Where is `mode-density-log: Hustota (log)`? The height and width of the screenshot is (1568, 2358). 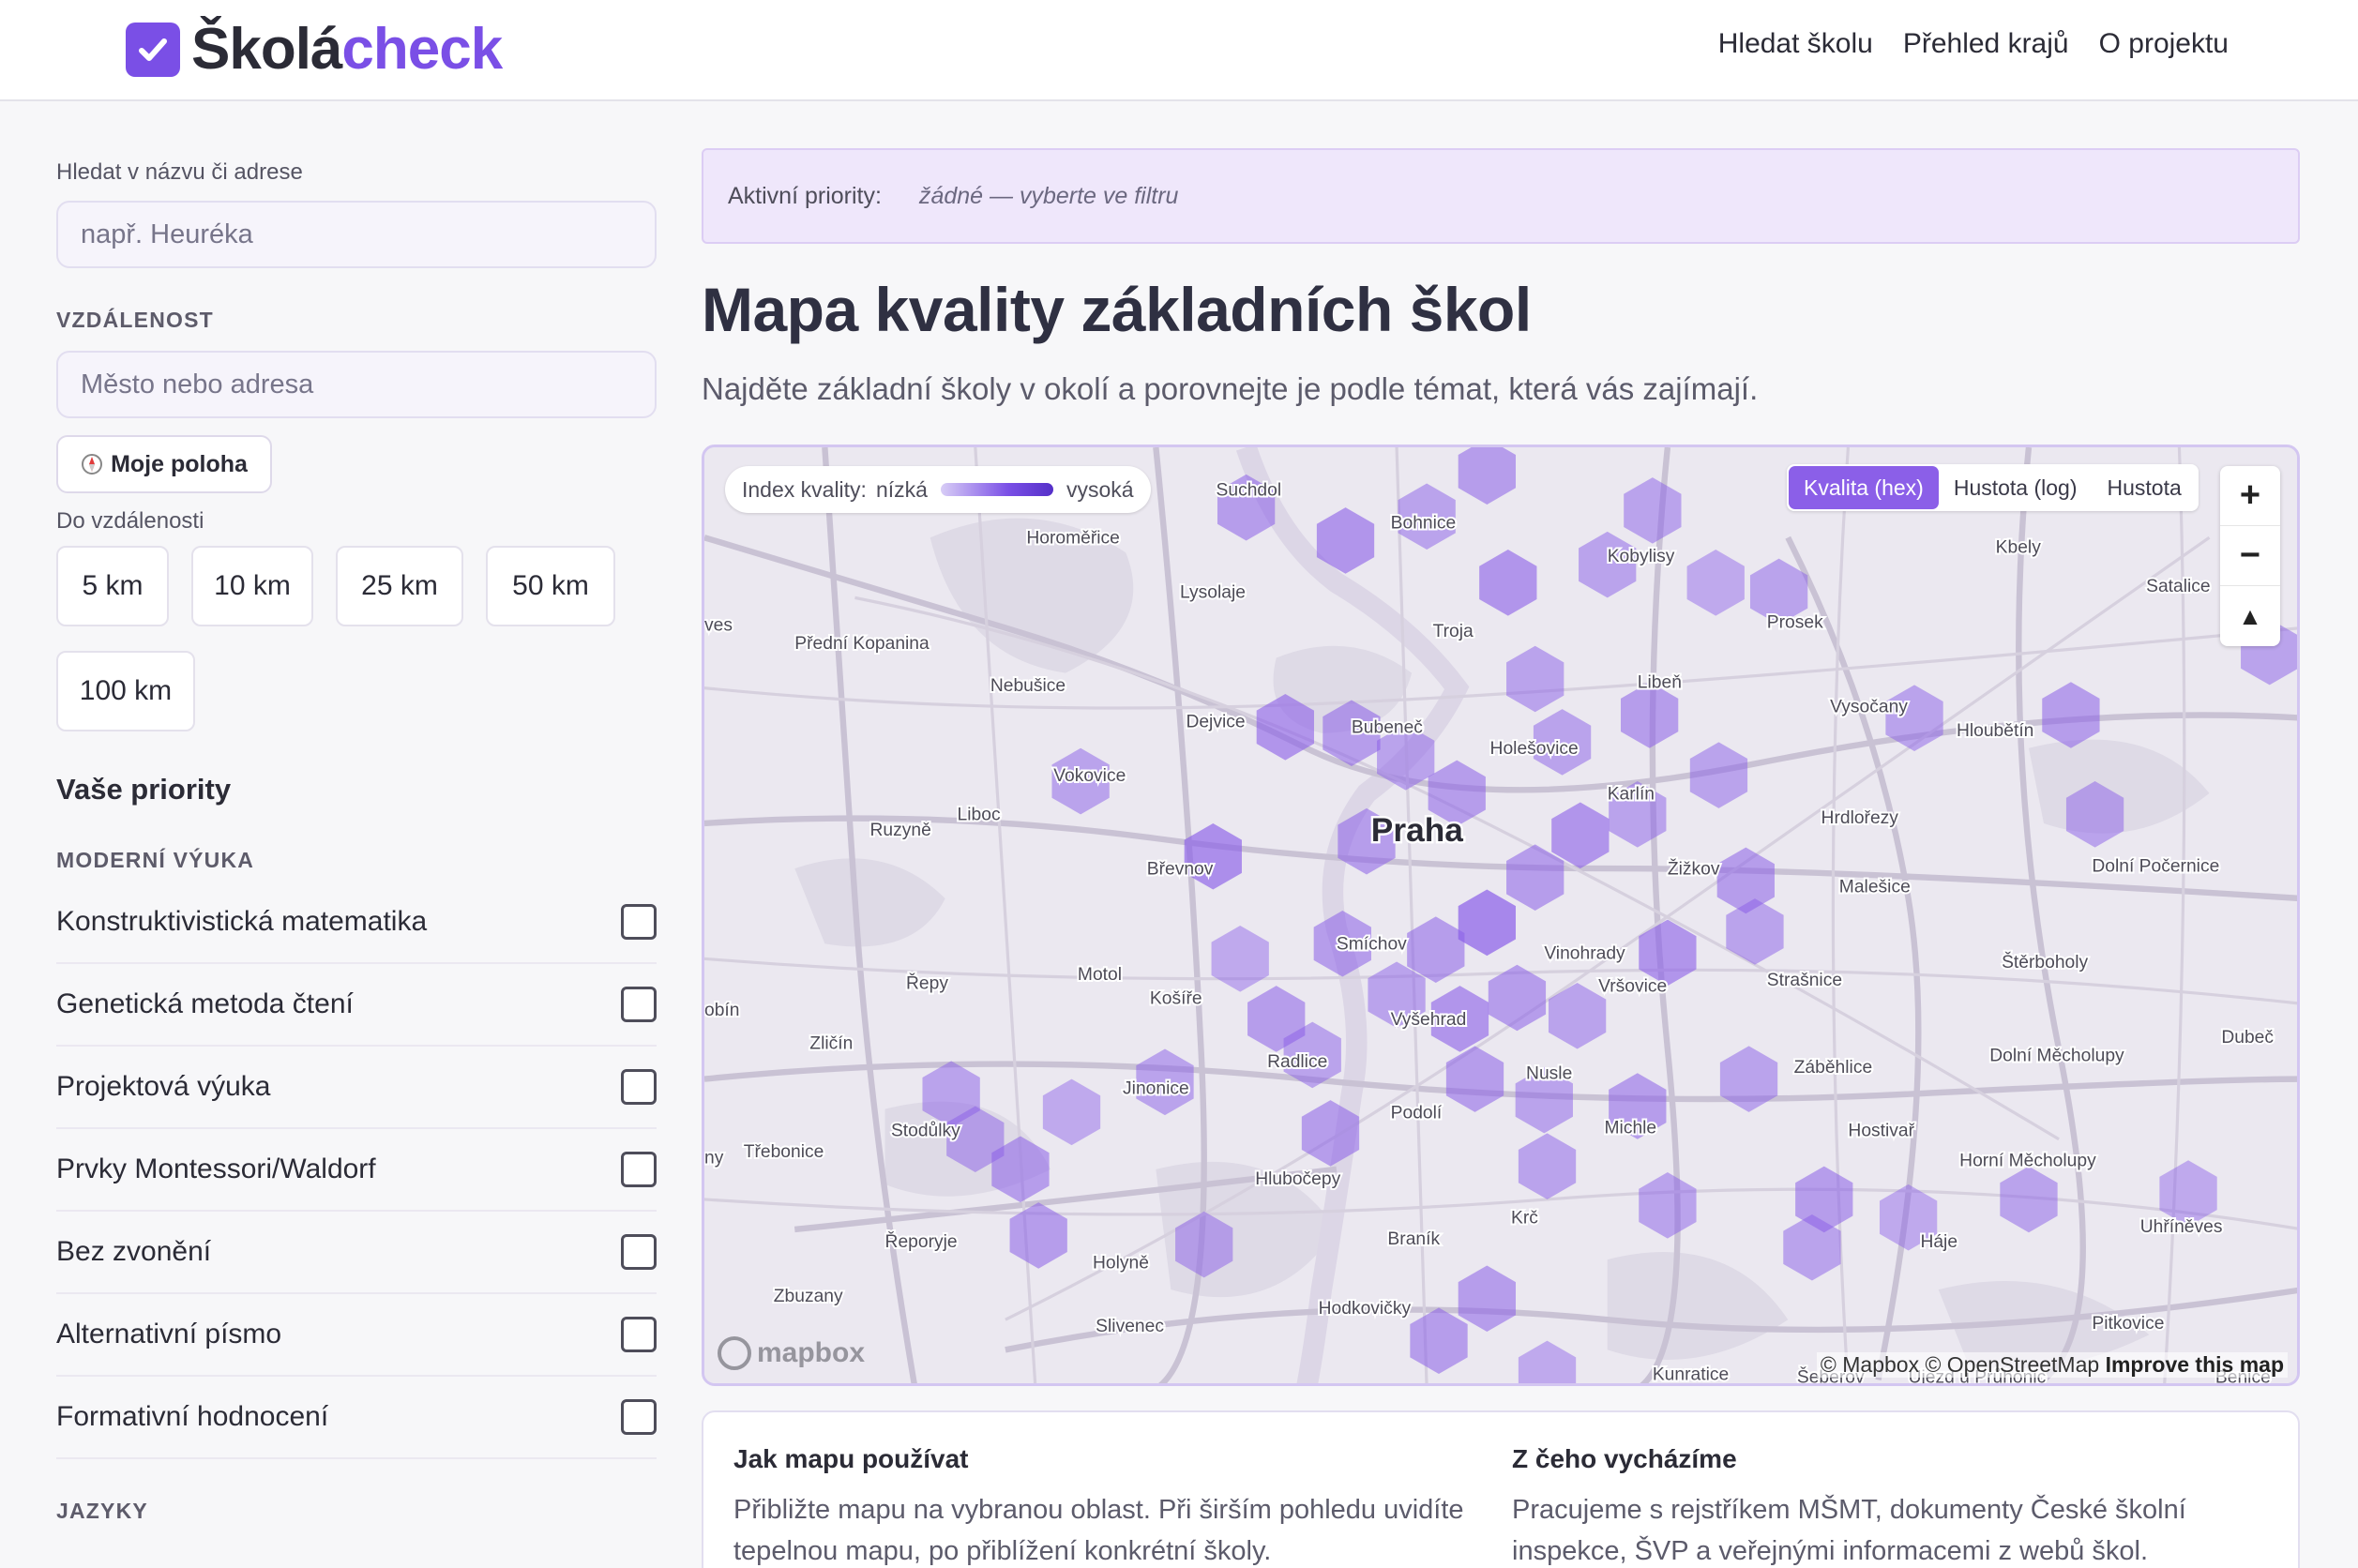 mode-density-log: Hustota (log) is located at coordinates (2016, 487).